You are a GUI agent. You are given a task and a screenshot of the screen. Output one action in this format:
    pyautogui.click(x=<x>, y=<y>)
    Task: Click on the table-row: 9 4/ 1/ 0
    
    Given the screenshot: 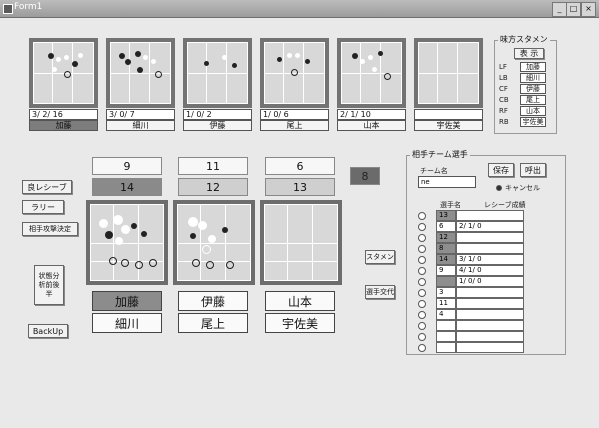 What is the action you would take?
    pyautogui.click(x=486, y=270)
    